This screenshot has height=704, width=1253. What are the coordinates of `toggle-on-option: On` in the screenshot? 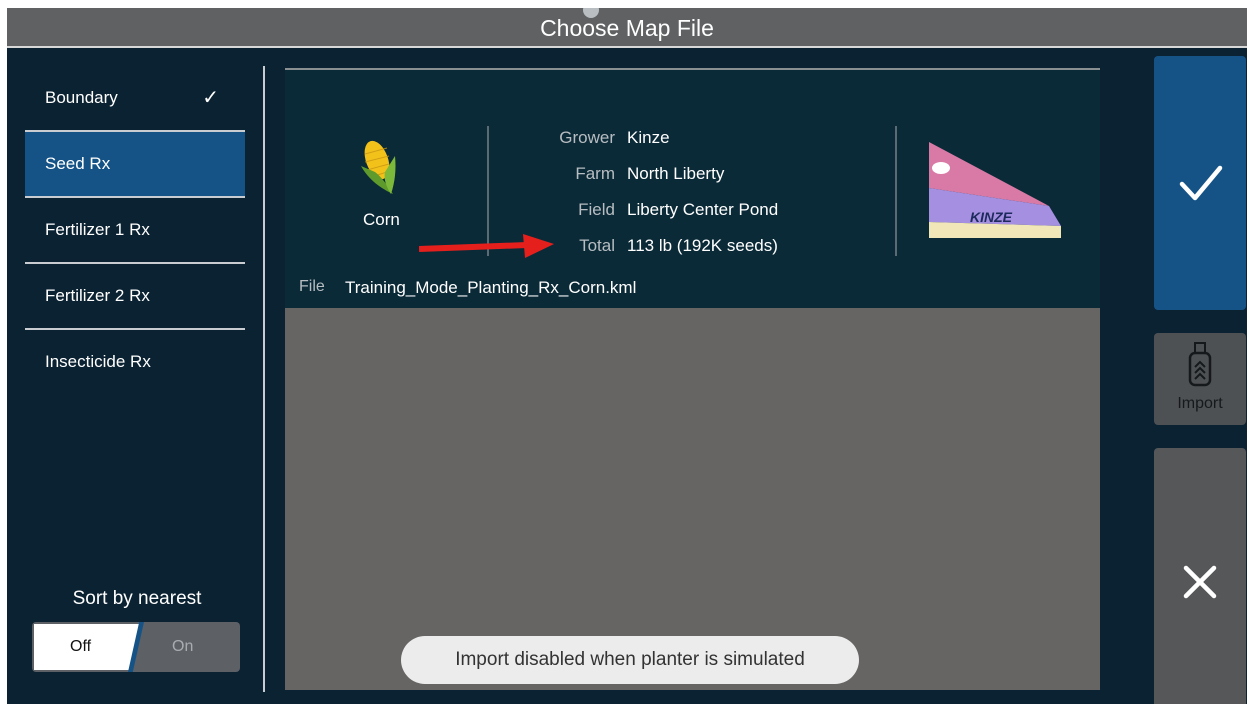 It's located at (182, 647).